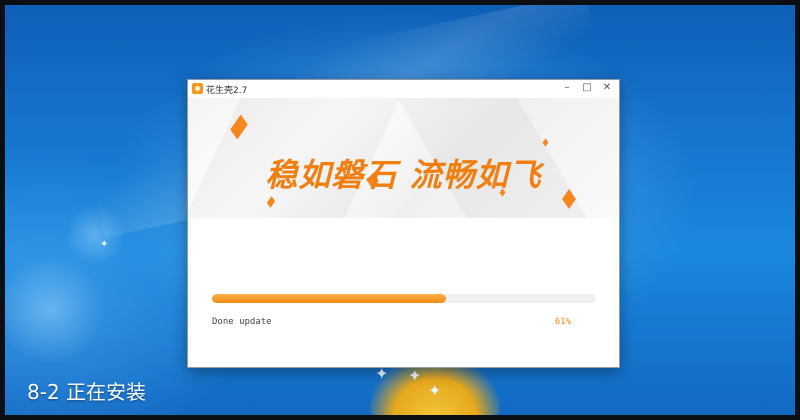  Describe the element at coordinates (562, 322) in the screenshot. I see `progress-percent: 61%` at that location.